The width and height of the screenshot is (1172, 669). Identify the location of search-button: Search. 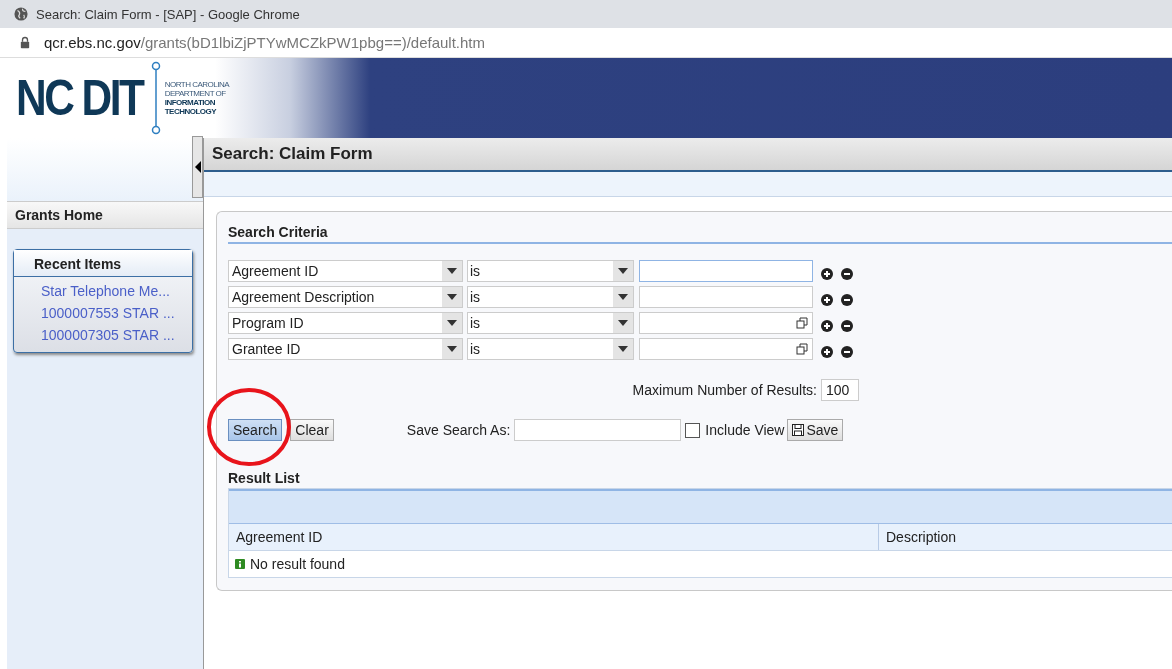
(255, 430).